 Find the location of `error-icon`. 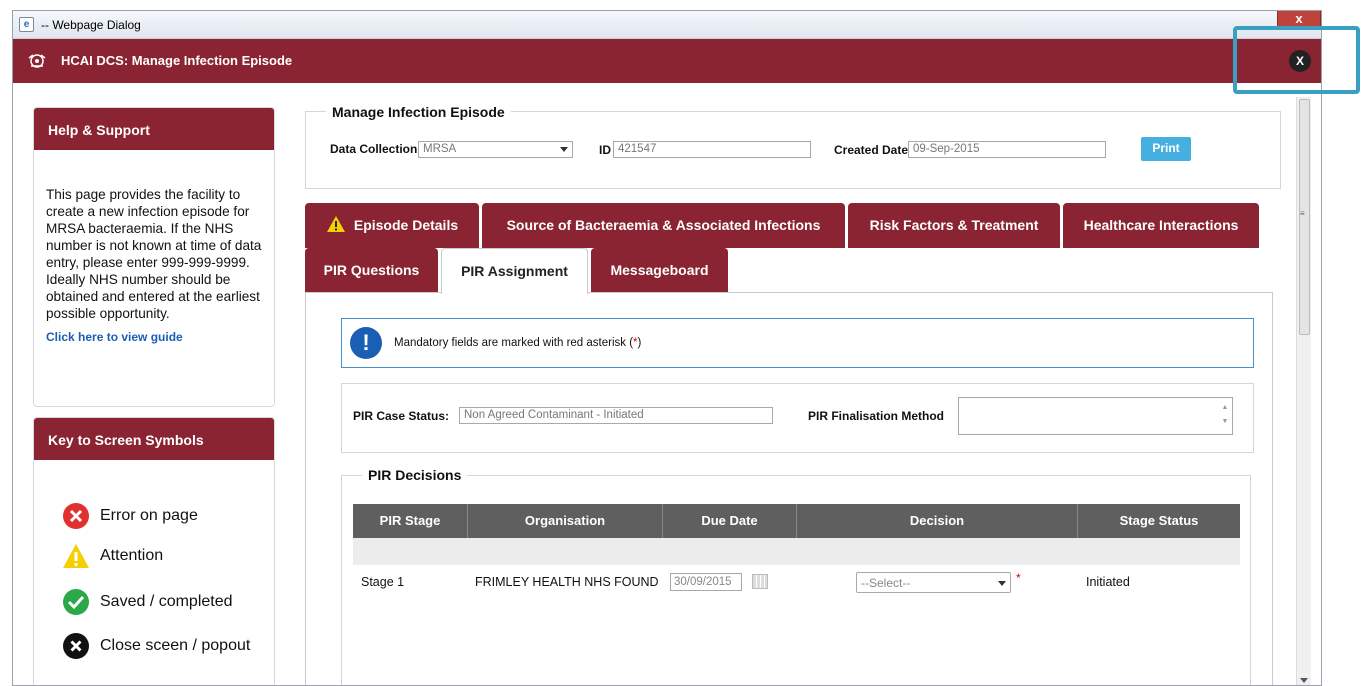

error-icon is located at coordinates (76, 516).